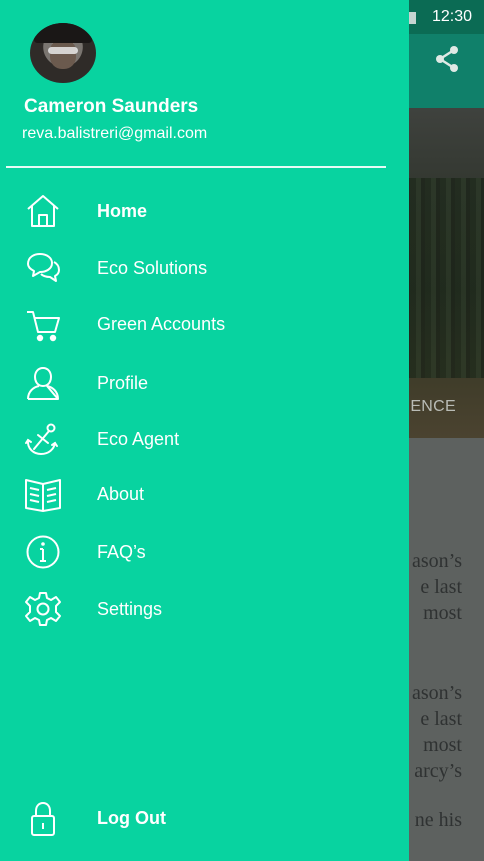  What do you see at coordinates (43, 268) in the screenshot?
I see `chat-bubbles-icon` at bounding box center [43, 268].